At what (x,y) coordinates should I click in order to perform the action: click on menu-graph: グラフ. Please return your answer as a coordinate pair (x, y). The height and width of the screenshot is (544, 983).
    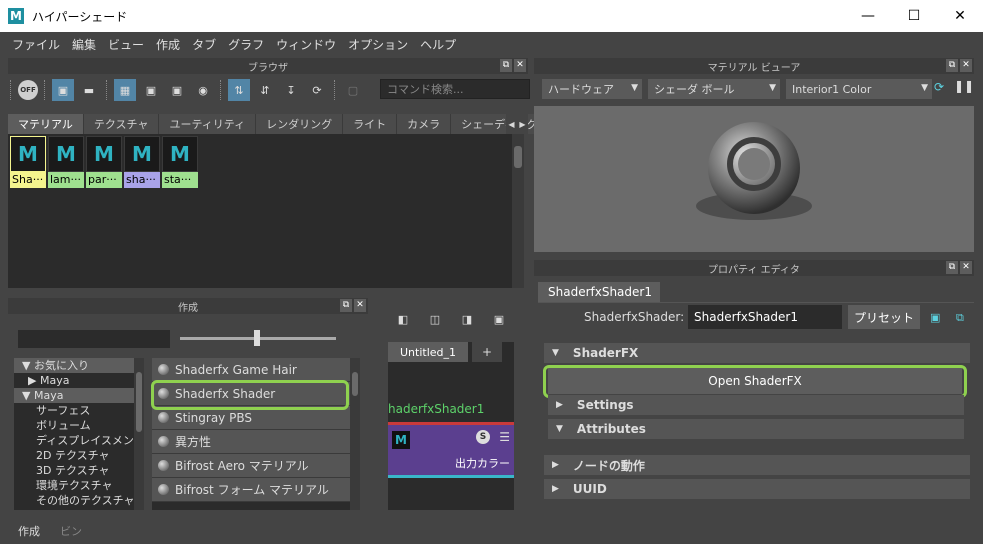
    Looking at the image, I should click on (246, 44).